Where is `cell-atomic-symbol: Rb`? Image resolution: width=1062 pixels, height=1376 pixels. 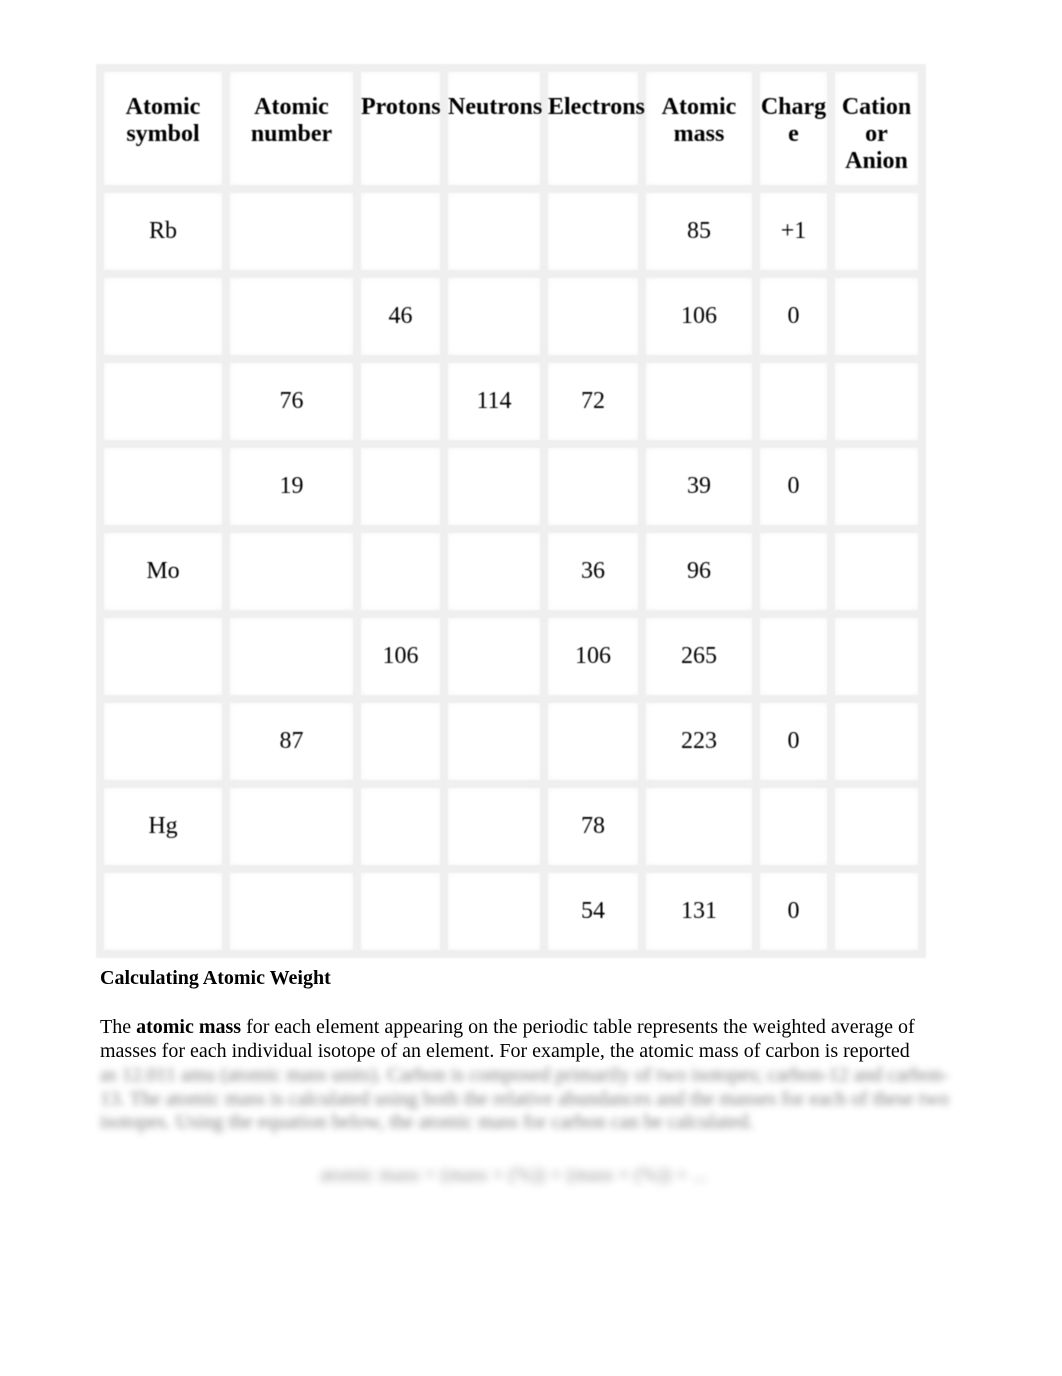 cell-atomic-symbol: Rb is located at coordinates (163, 231).